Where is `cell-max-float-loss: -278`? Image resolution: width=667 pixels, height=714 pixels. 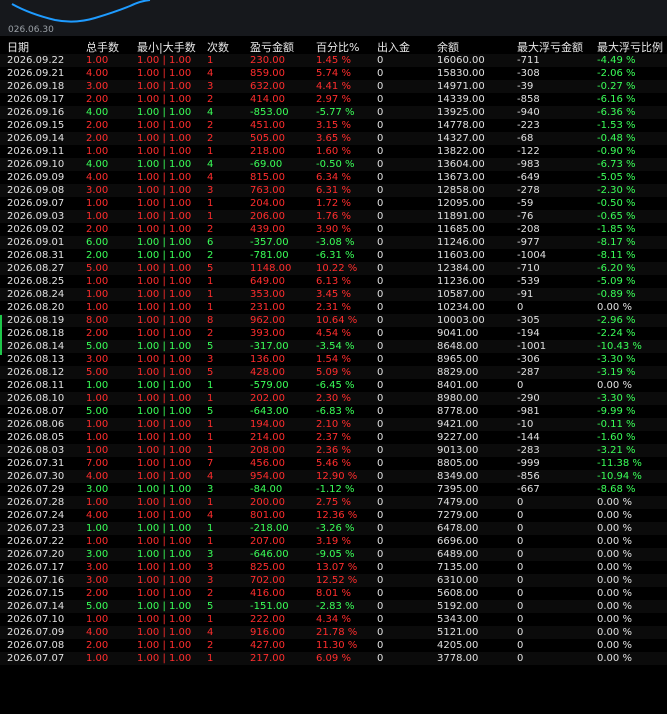 cell-max-float-loss: -278 is located at coordinates (528, 190).